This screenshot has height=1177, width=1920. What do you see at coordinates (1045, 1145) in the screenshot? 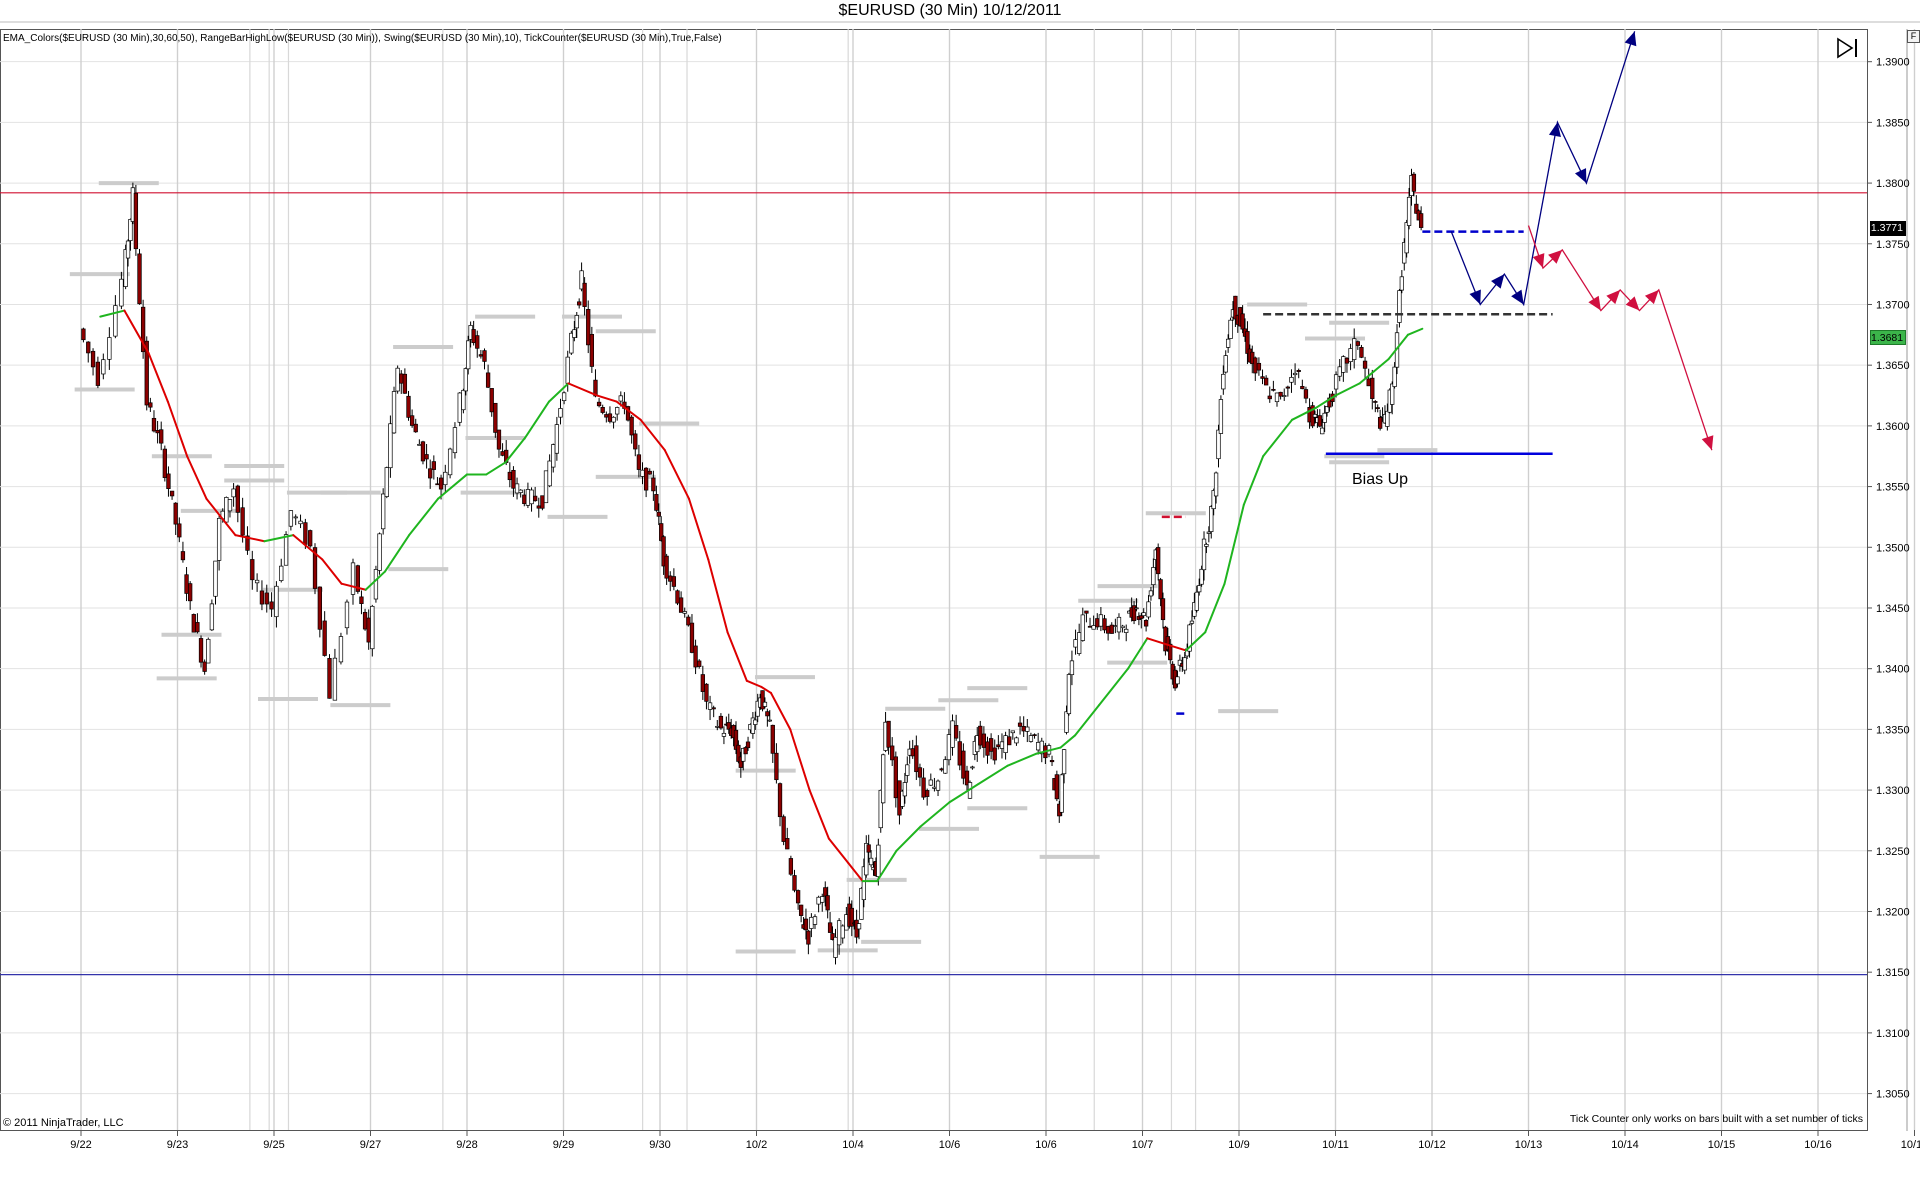
I see `x-tick-label: 10/6` at bounding box center [1045, 1145].